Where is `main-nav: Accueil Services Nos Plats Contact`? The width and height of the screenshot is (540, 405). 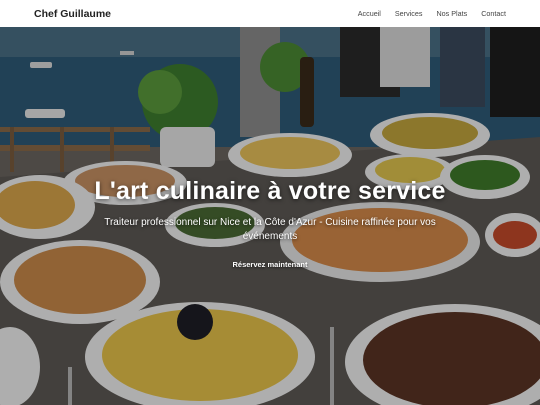 main-nav: Accueil Services Nos Plats Contact is located at coordinates (425, 13).